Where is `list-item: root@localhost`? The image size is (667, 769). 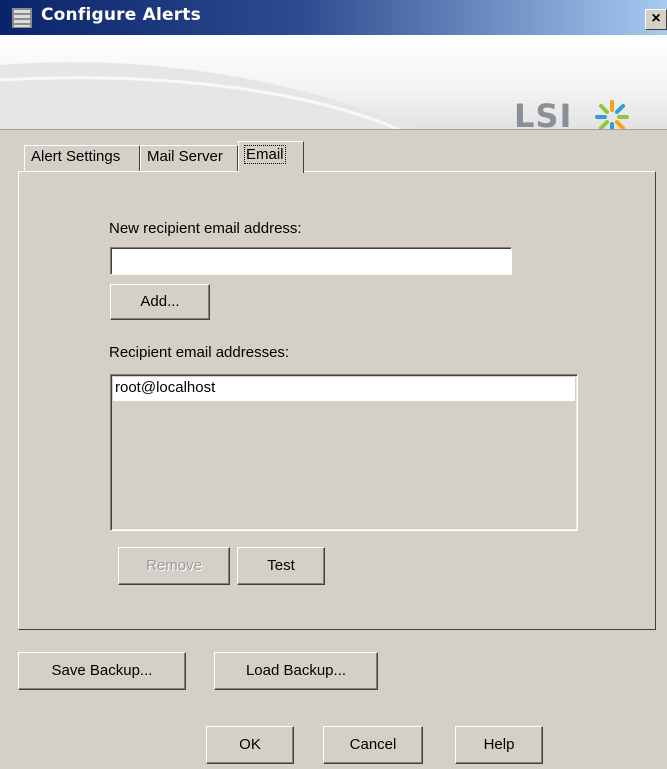 list-item: root@localhost is located at coordinates (344, 389).